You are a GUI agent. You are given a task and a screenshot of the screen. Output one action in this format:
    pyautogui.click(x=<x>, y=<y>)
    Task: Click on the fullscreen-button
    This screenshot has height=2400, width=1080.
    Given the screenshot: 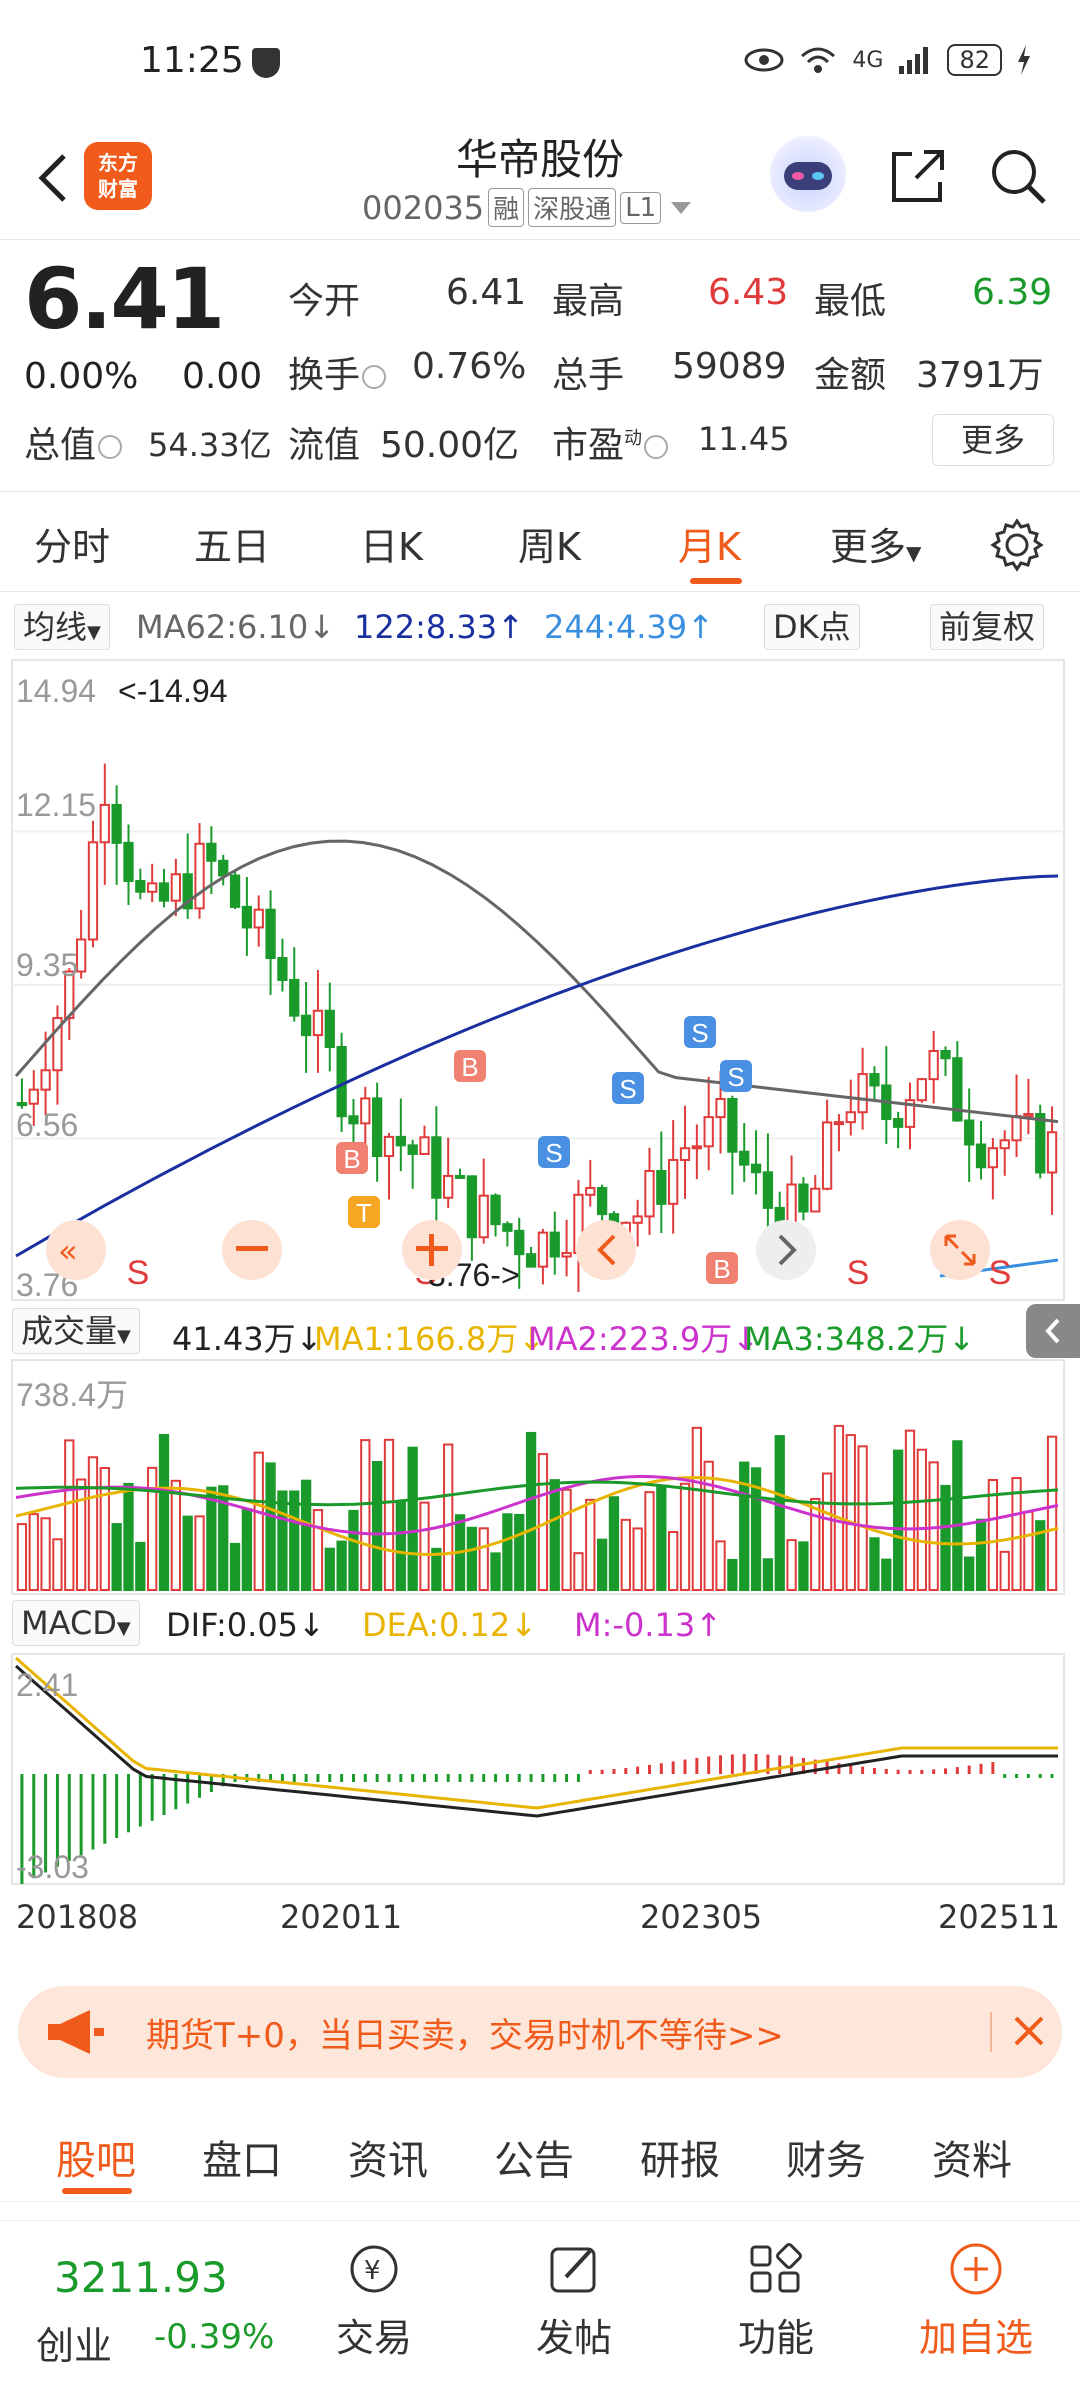 What is the action you would take?
    pyautogui.click(x=960, y=1250)
    